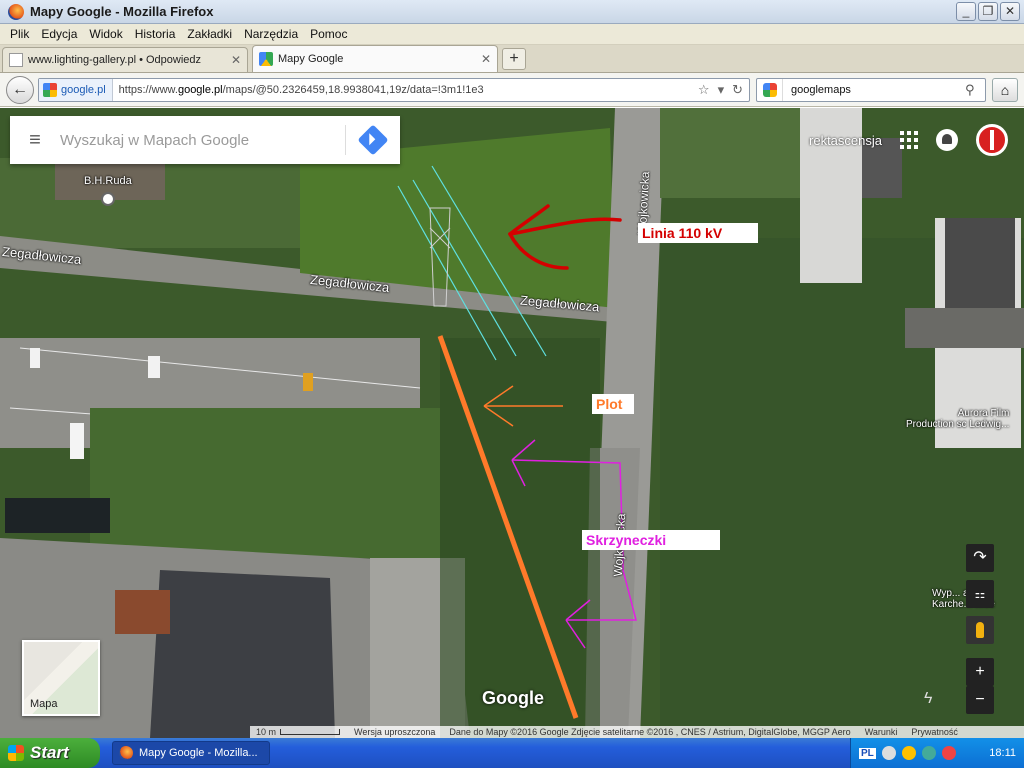 This screenshot has height=768, width=1024. What do you see at coordinates (980, 672) in the screenshot?
I see `zoom-in-button: +` at bounding box center [980, 672].